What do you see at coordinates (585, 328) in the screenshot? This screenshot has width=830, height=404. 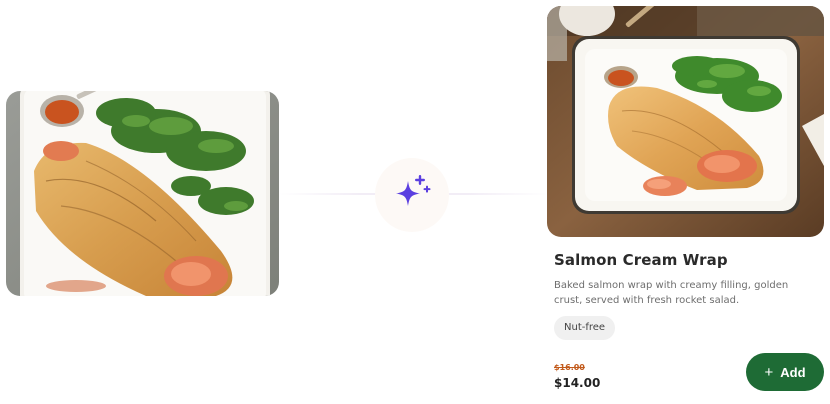 I see `dietary-tag: Nut-free` at bounding box center [585, 328].